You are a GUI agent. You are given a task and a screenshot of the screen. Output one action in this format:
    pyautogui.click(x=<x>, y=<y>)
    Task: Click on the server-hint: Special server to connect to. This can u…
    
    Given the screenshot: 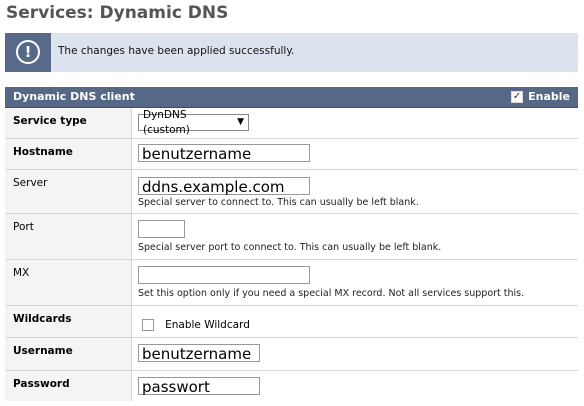 What is the action you would take?
    pyautogui.click(x=278, y=202)
    